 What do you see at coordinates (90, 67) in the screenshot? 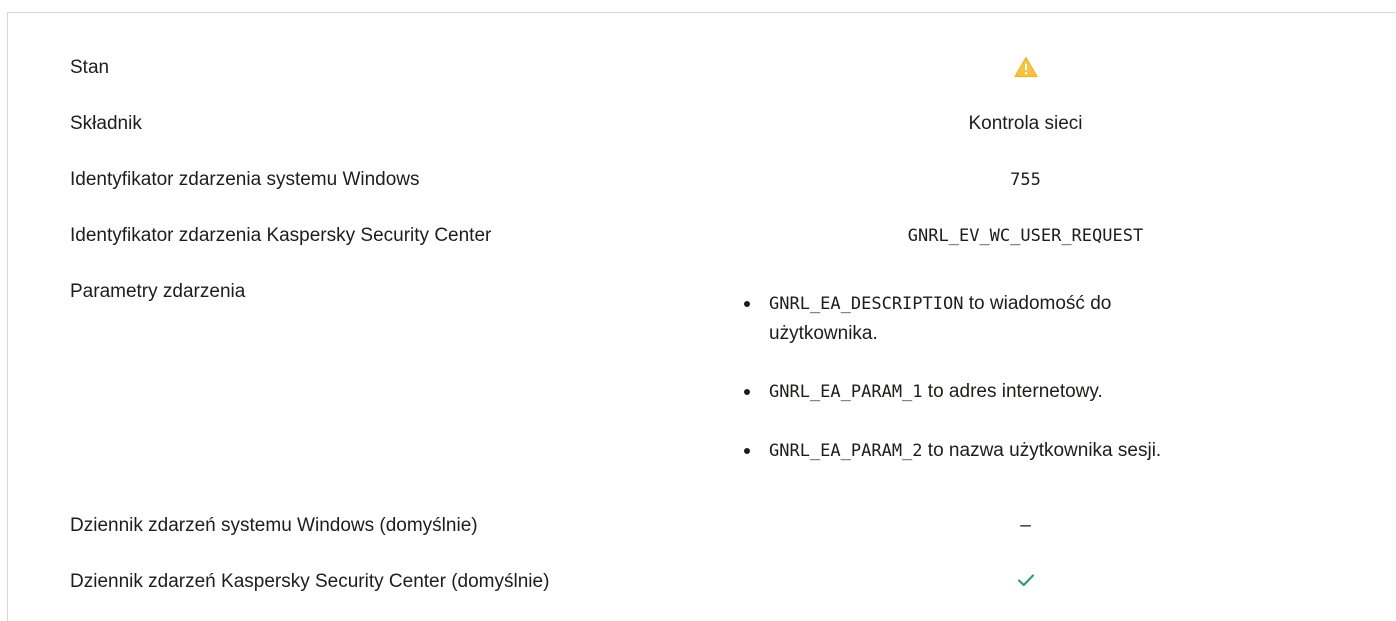
I see `status-label: Stan` at bounding box center [90, 67].